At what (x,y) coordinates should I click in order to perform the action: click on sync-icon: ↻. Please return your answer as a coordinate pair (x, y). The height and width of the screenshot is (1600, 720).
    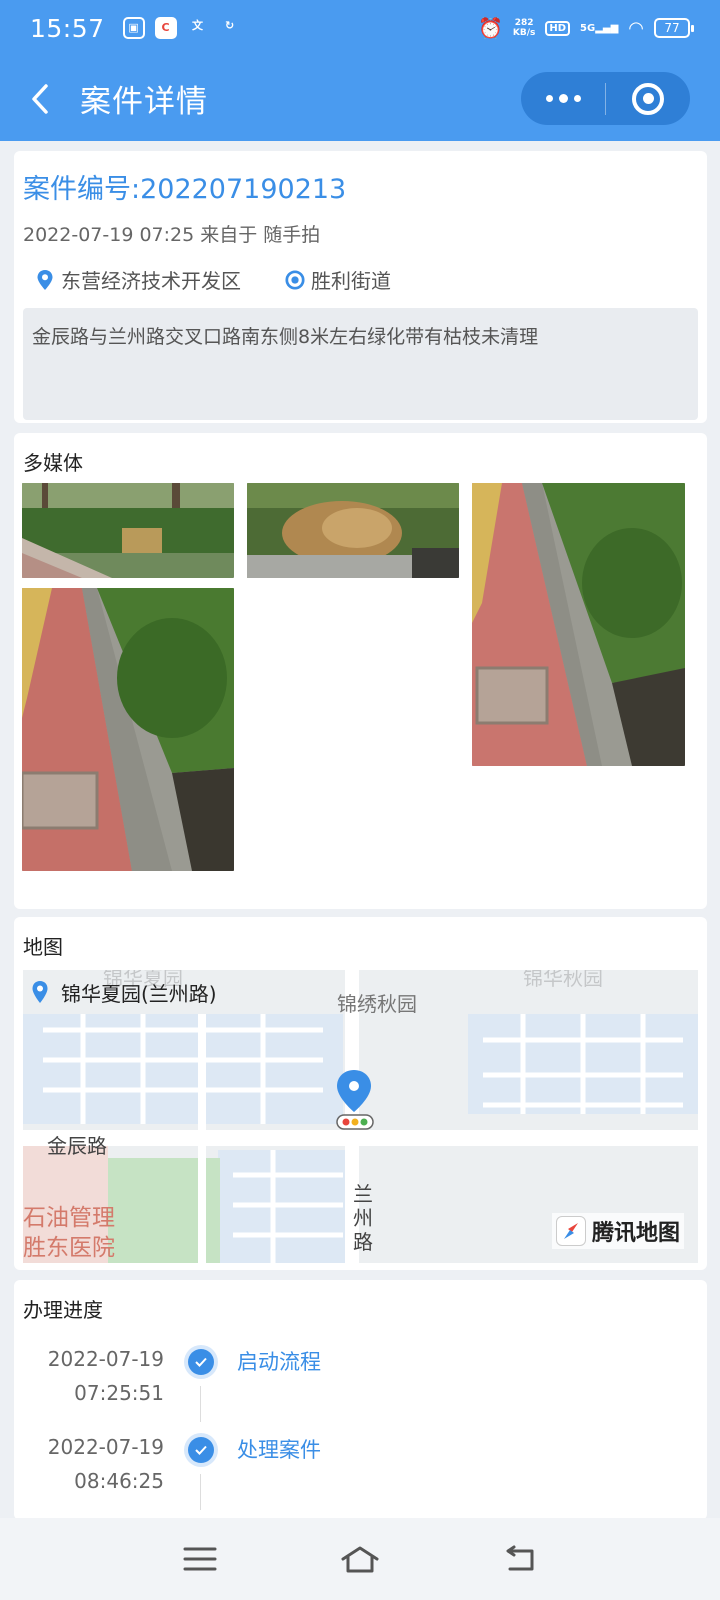
    Looking at the image, I should click on (229, 25).